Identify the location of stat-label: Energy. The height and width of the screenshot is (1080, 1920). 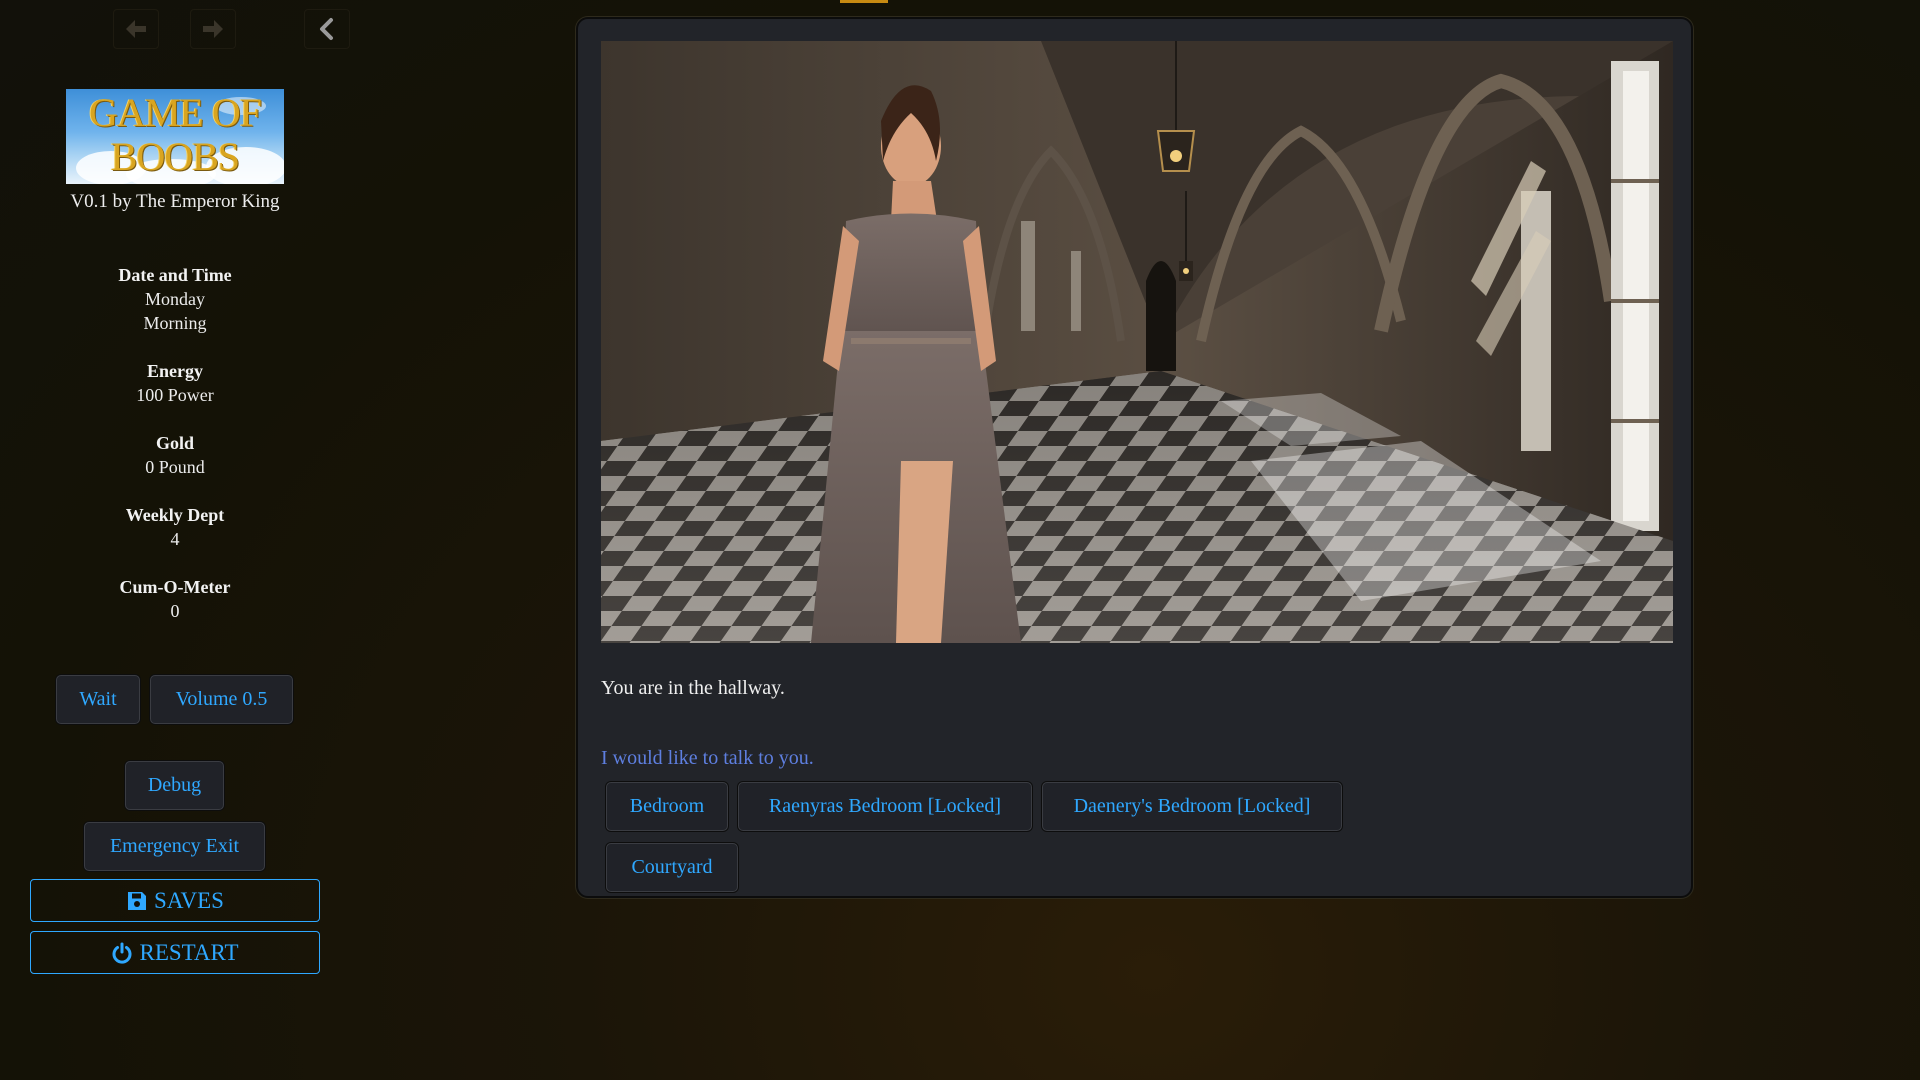
(175, 371).